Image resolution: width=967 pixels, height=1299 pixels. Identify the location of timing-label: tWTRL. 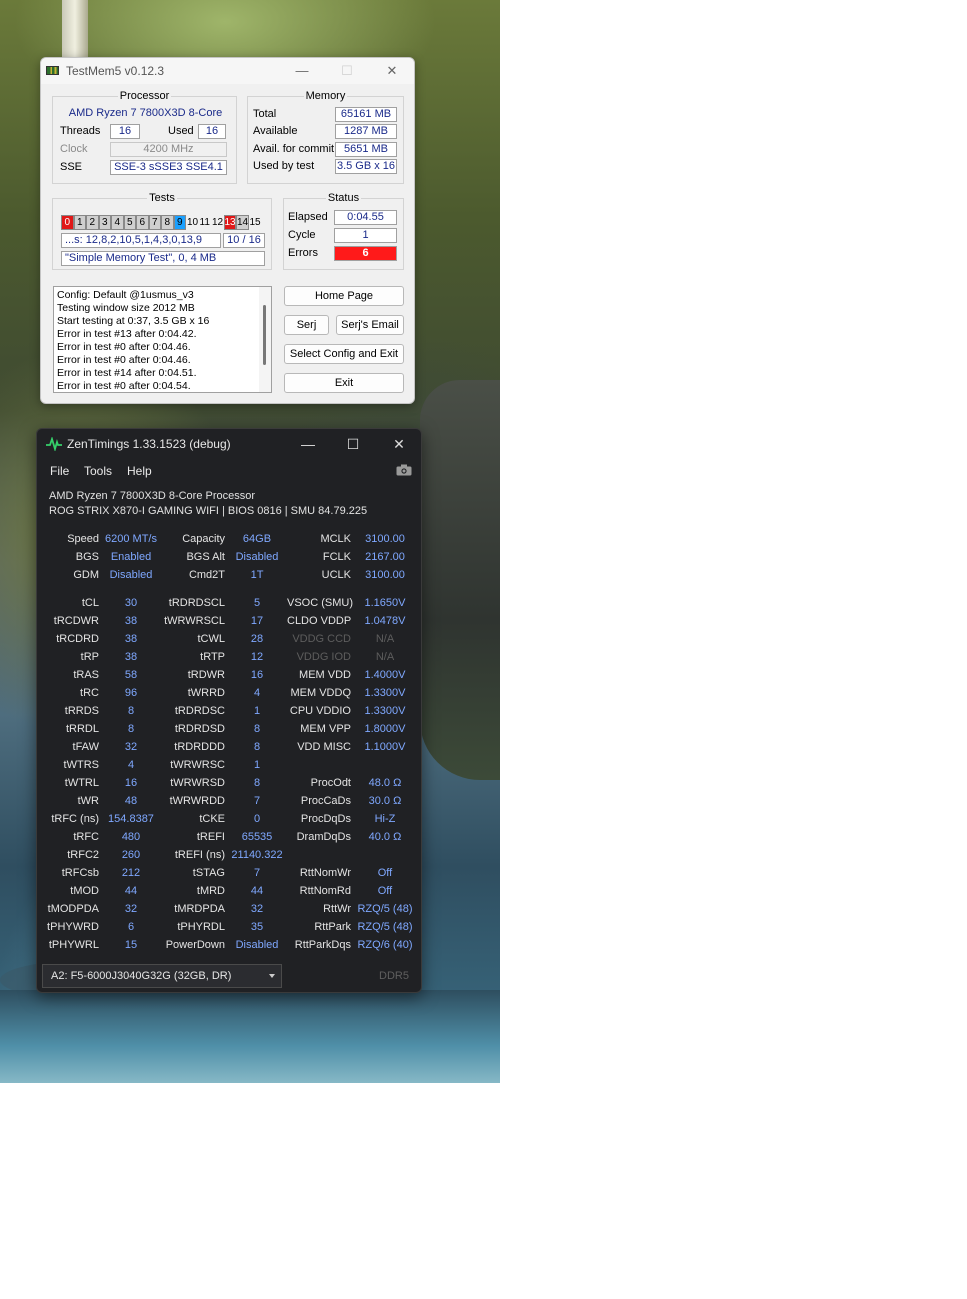
(81, 783).